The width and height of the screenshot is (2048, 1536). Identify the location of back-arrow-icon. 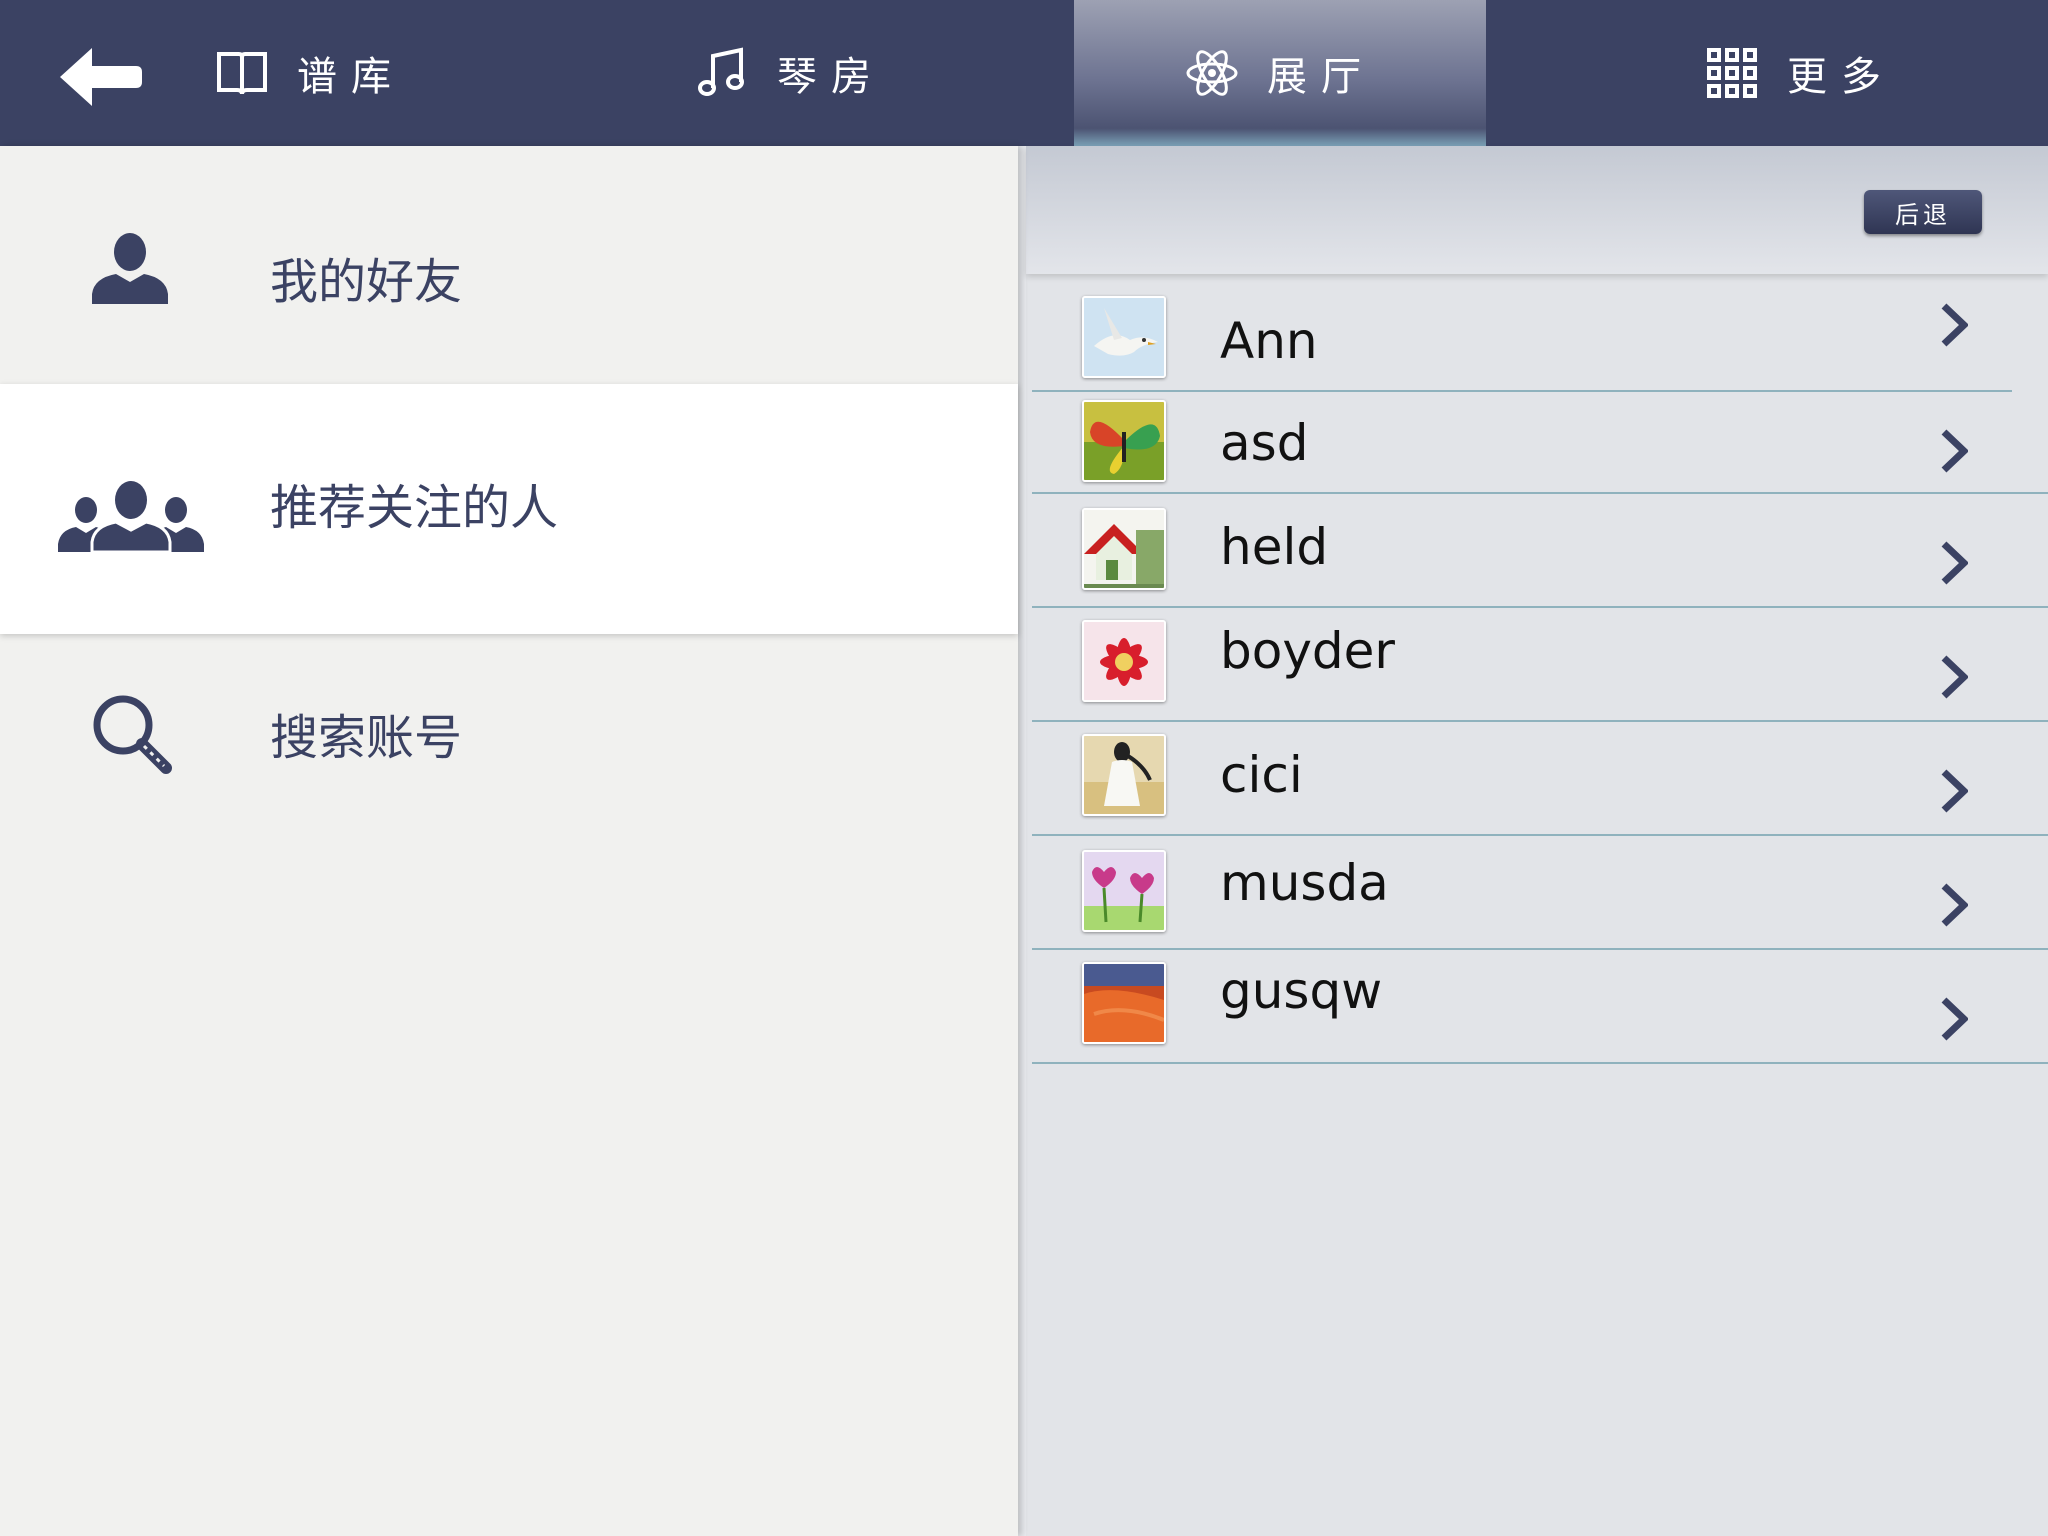
(101, 77).